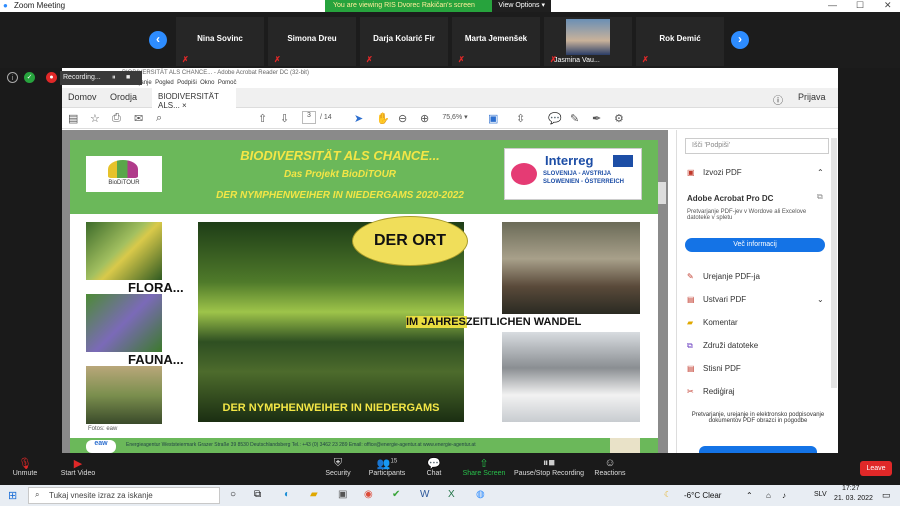 The image size is (900, 506). What do you see at coordinates (588, 41) in the screenshot?
I see `participant-tile-video: Jasmina Vau... ✗` at bounding box center [588, 41].